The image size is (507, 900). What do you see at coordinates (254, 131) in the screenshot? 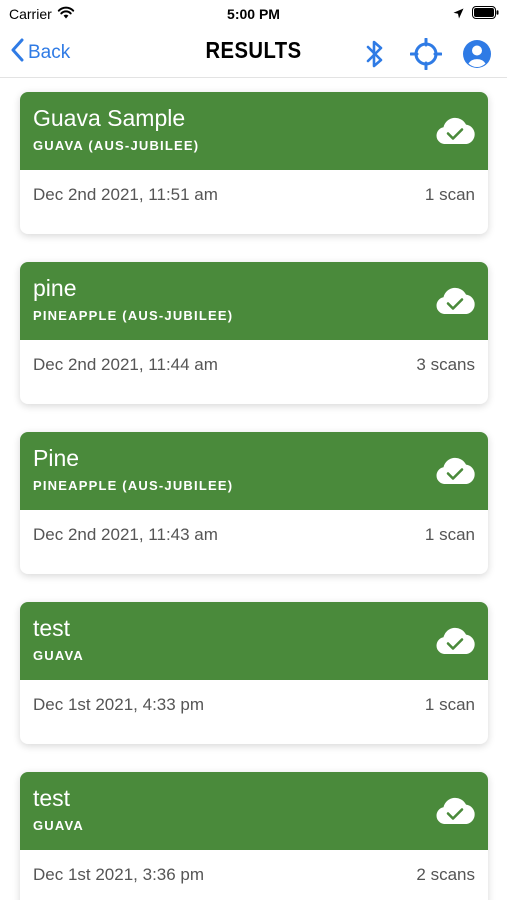
I see `card-header: Guava Sample GUAVA (AUS-JUBILEE)` at bounding box center [254, 131].